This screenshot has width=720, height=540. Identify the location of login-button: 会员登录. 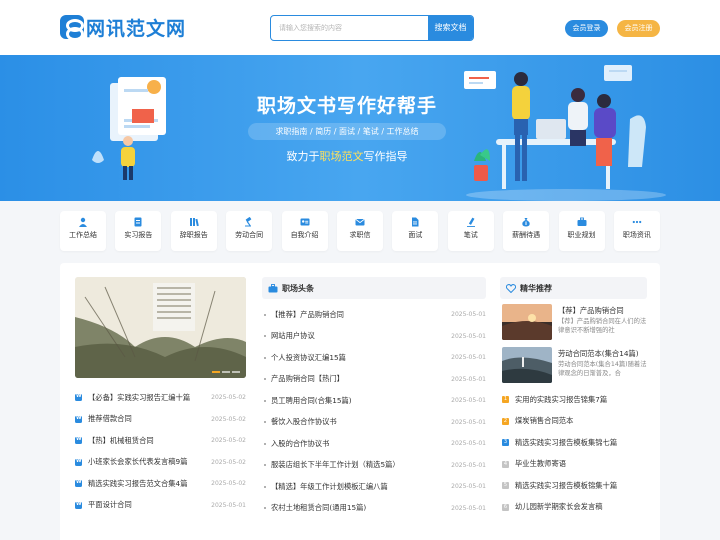
(586, 28).